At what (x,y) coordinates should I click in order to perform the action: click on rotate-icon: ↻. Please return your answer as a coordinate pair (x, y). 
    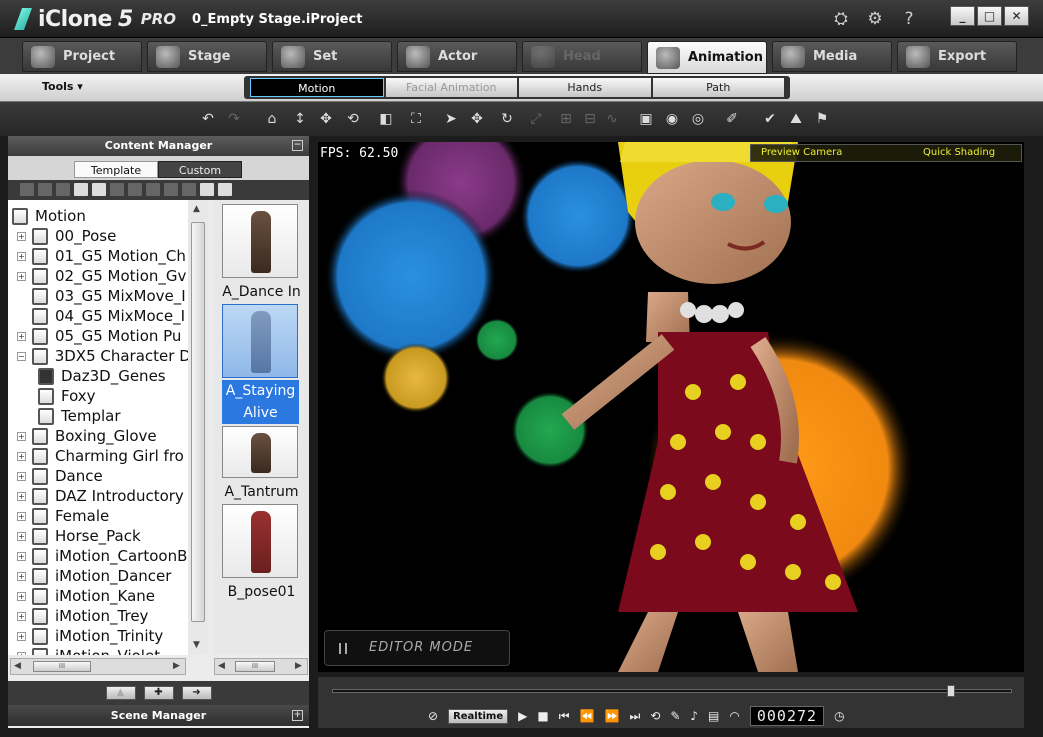
    Looking at the image, I should click on (507, 119).